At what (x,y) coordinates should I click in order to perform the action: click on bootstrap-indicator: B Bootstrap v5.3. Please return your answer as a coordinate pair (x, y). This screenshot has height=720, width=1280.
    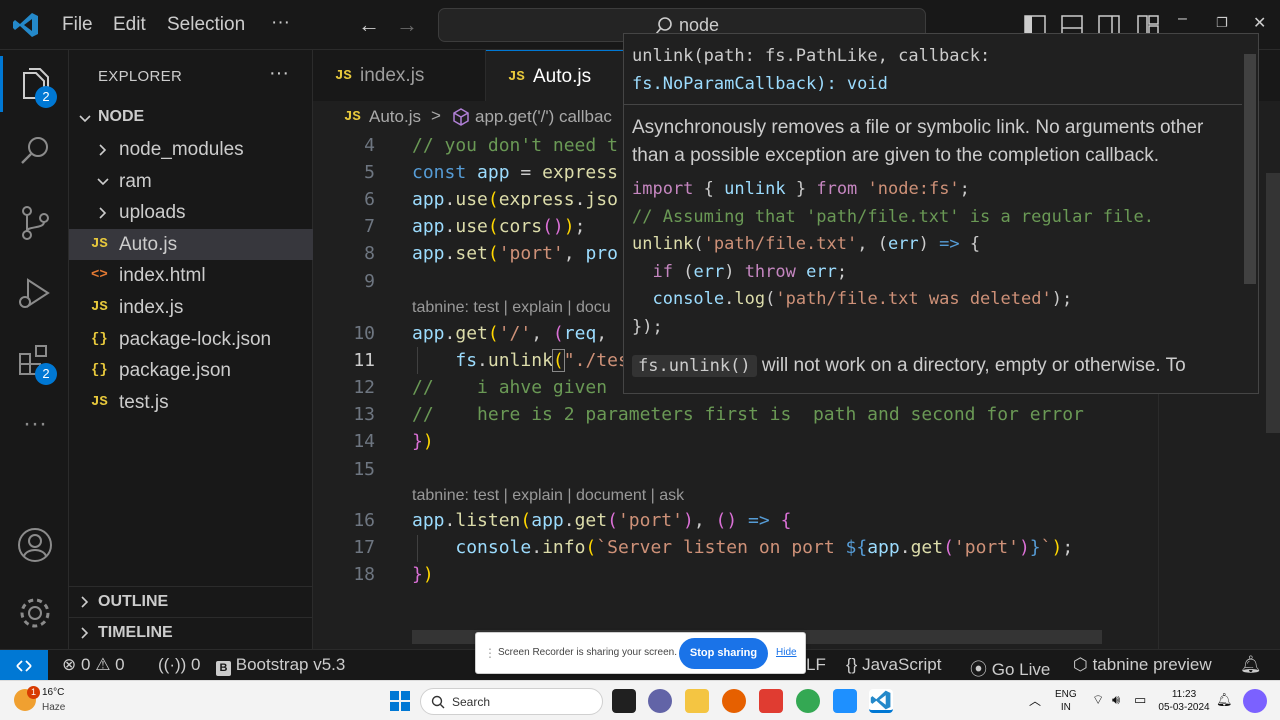
    Looking at the image, I should click on (280, 665).